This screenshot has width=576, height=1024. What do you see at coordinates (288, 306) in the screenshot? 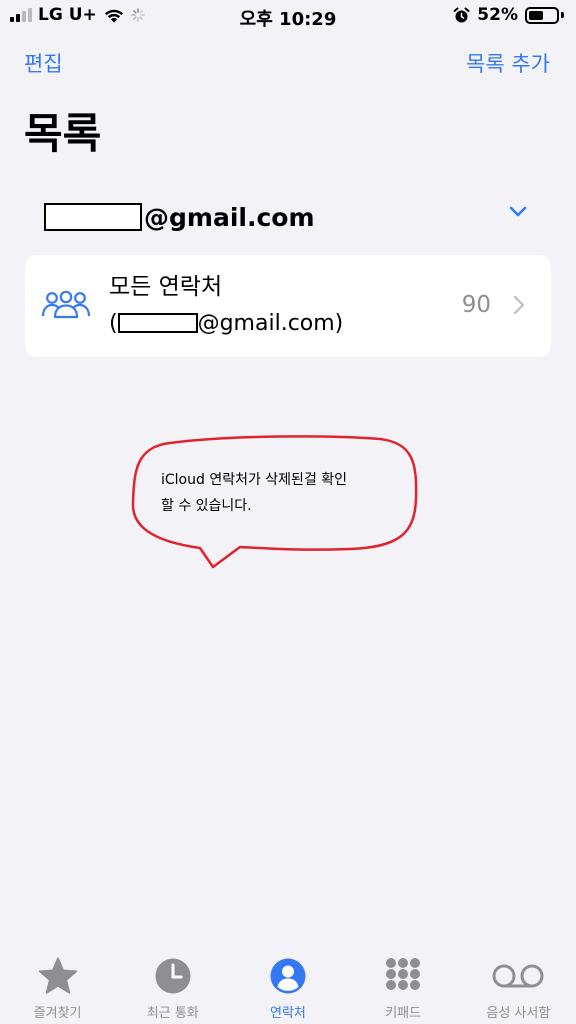
I see `all-contacts-row: 모든 연락처 ( @gmail.com) 90` at bounding box center [288, 306].